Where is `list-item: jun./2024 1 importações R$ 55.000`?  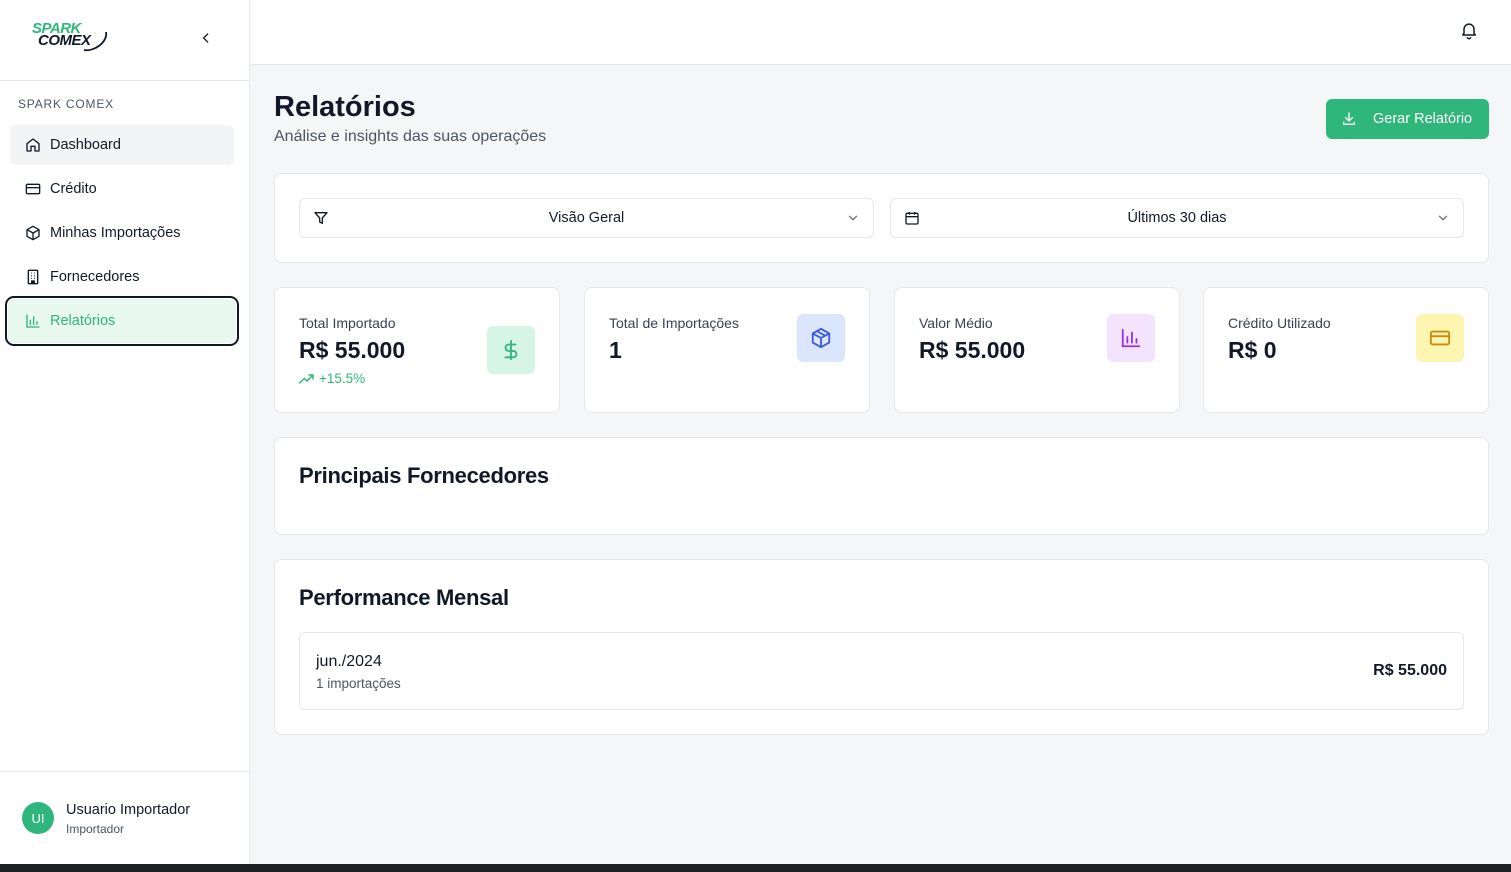 list-item: jun./2024 1 importações R$ 55.000 is located at coordinates (881, 671).